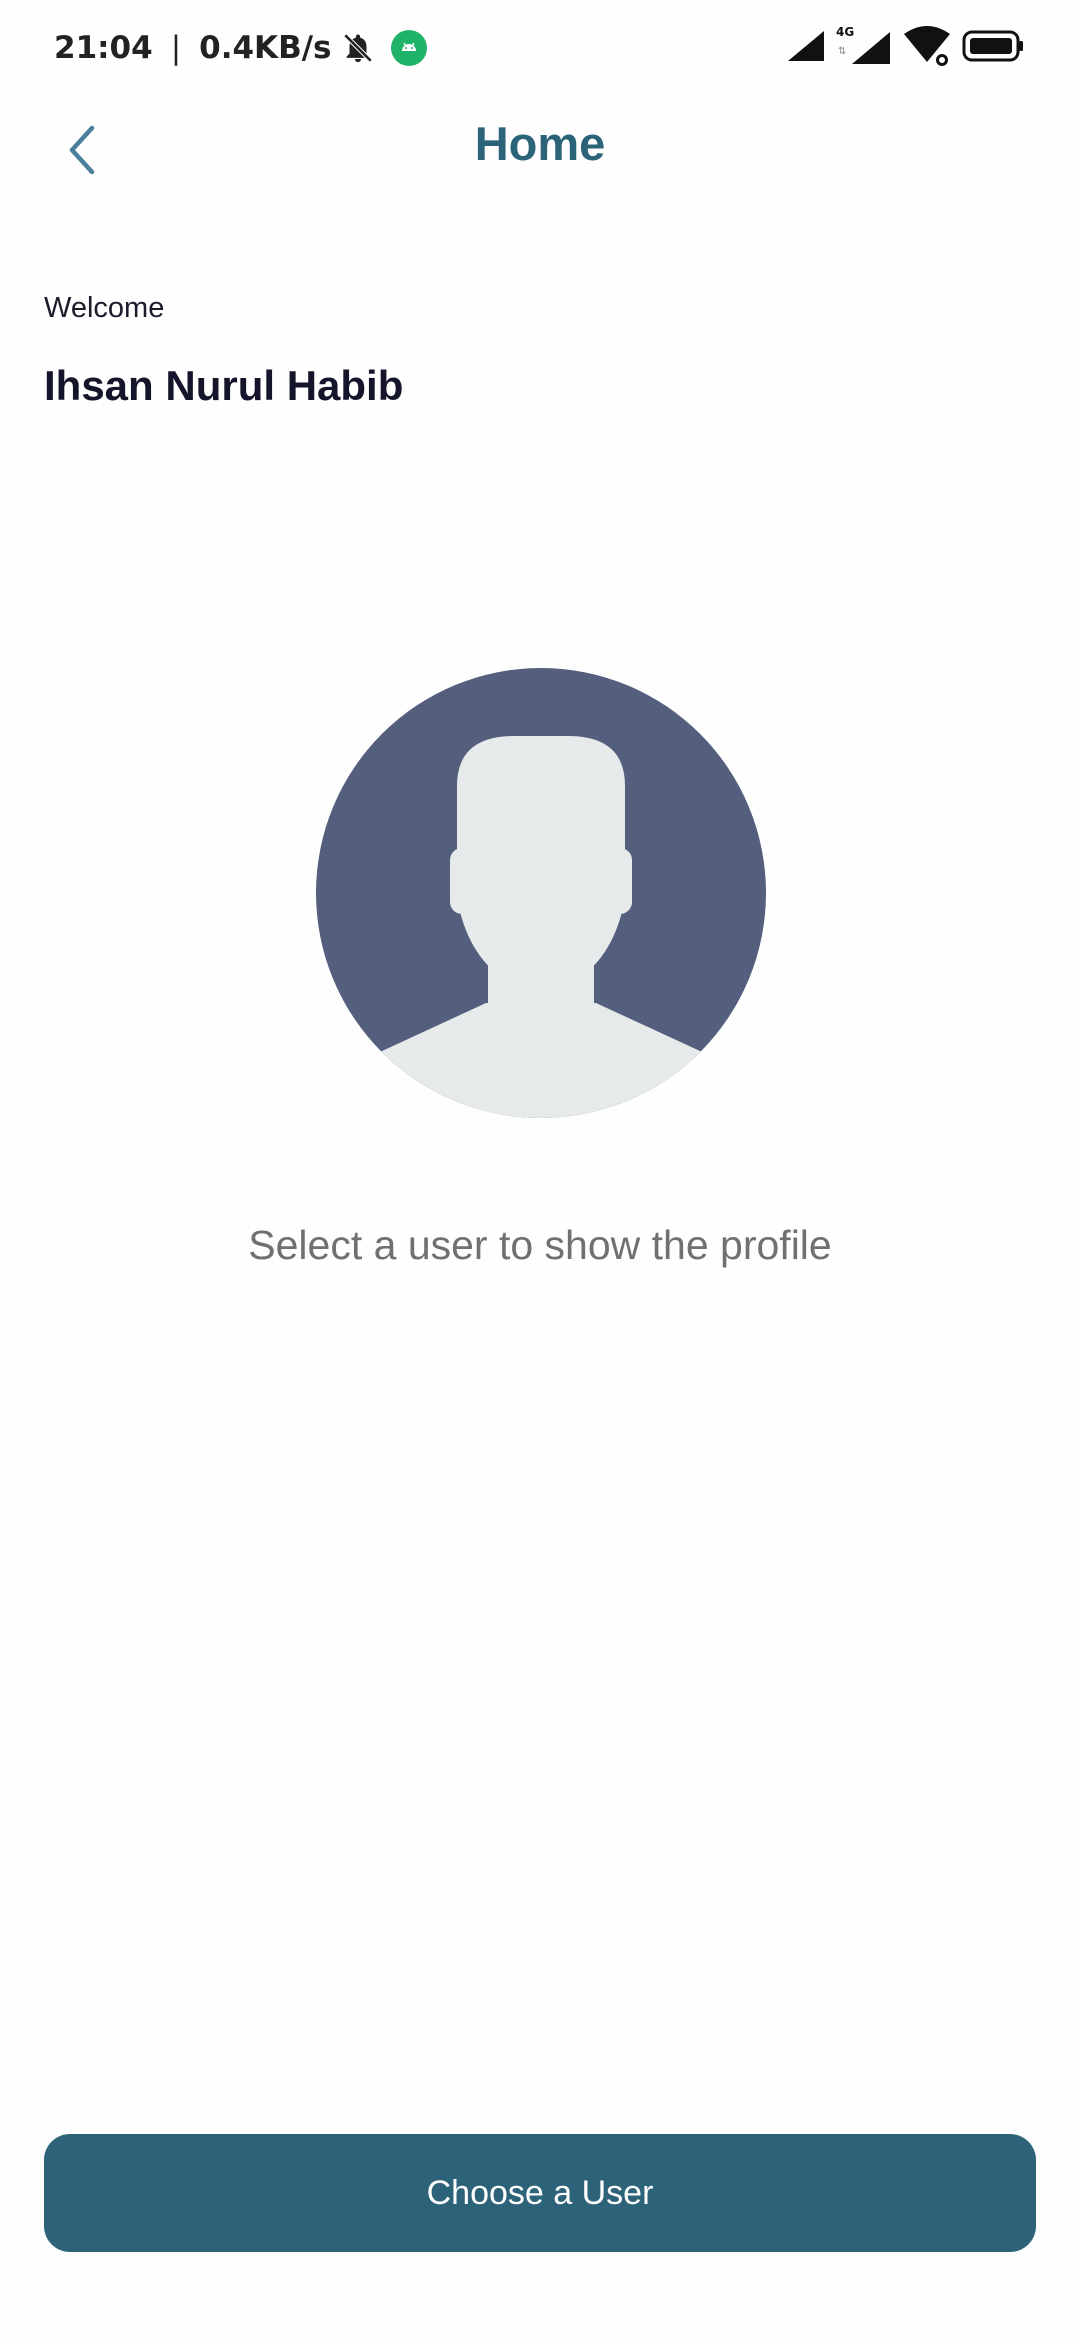 The width and height of the screenshot is (1080, 2340). I want to click on android-icon, so click(409, 48).